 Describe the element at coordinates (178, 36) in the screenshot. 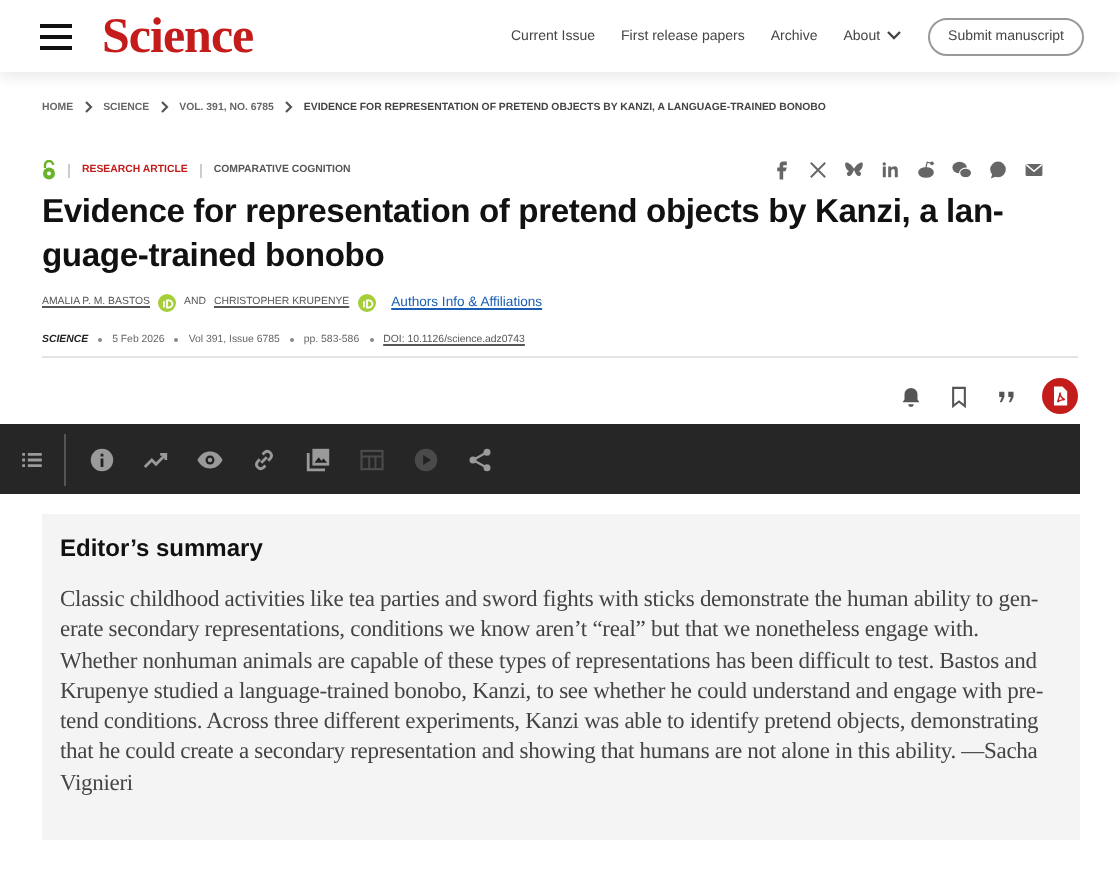

I see `science-logo: Science` at that location.